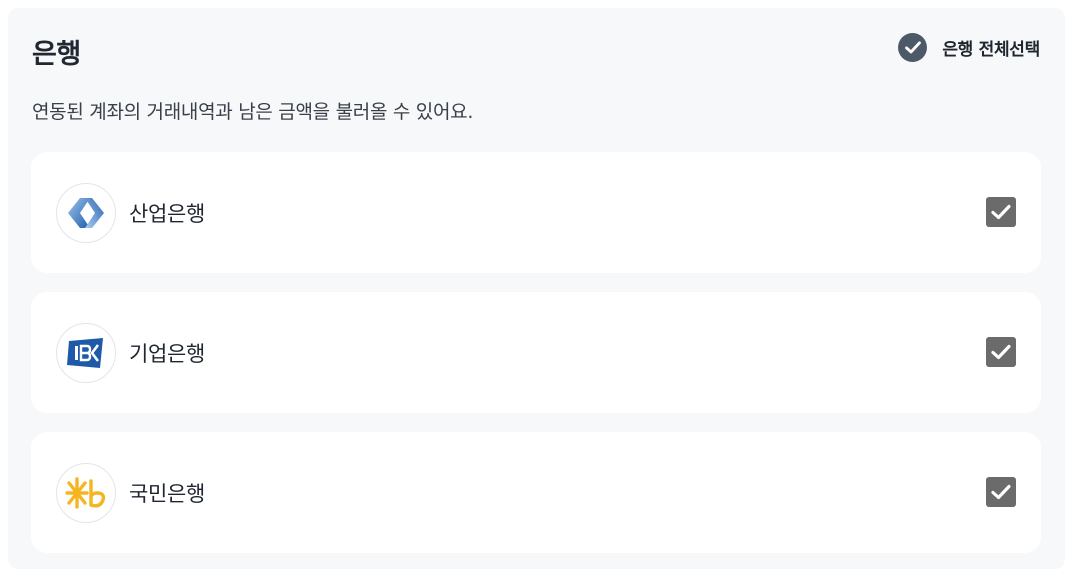  Describe the element at coordinates (86, 492) in the screenshot. I see `kb-logo-icon` at that location.